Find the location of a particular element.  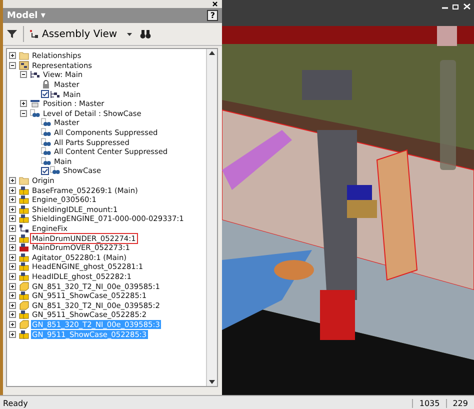

help-button: ? is located at coordinates (212, 15).